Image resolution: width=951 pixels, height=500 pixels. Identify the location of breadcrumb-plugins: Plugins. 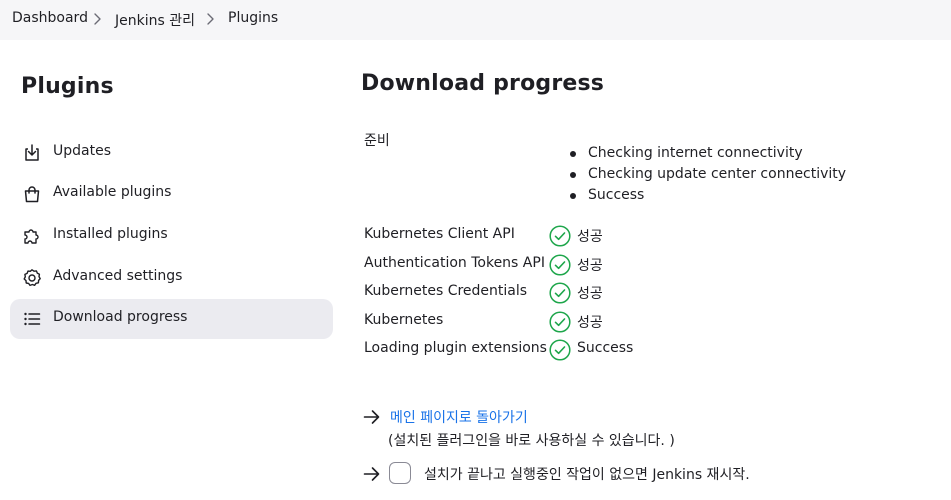
(253, 18).